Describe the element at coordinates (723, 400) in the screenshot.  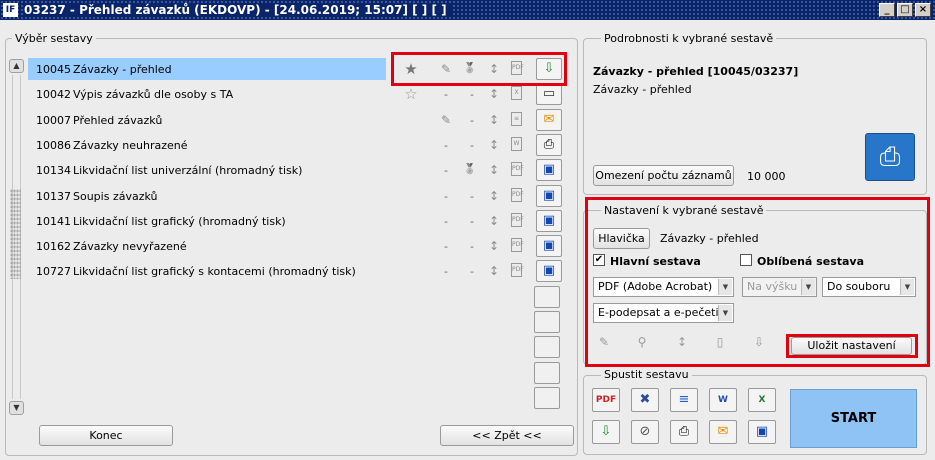
I see `word-icon: W` at that location.